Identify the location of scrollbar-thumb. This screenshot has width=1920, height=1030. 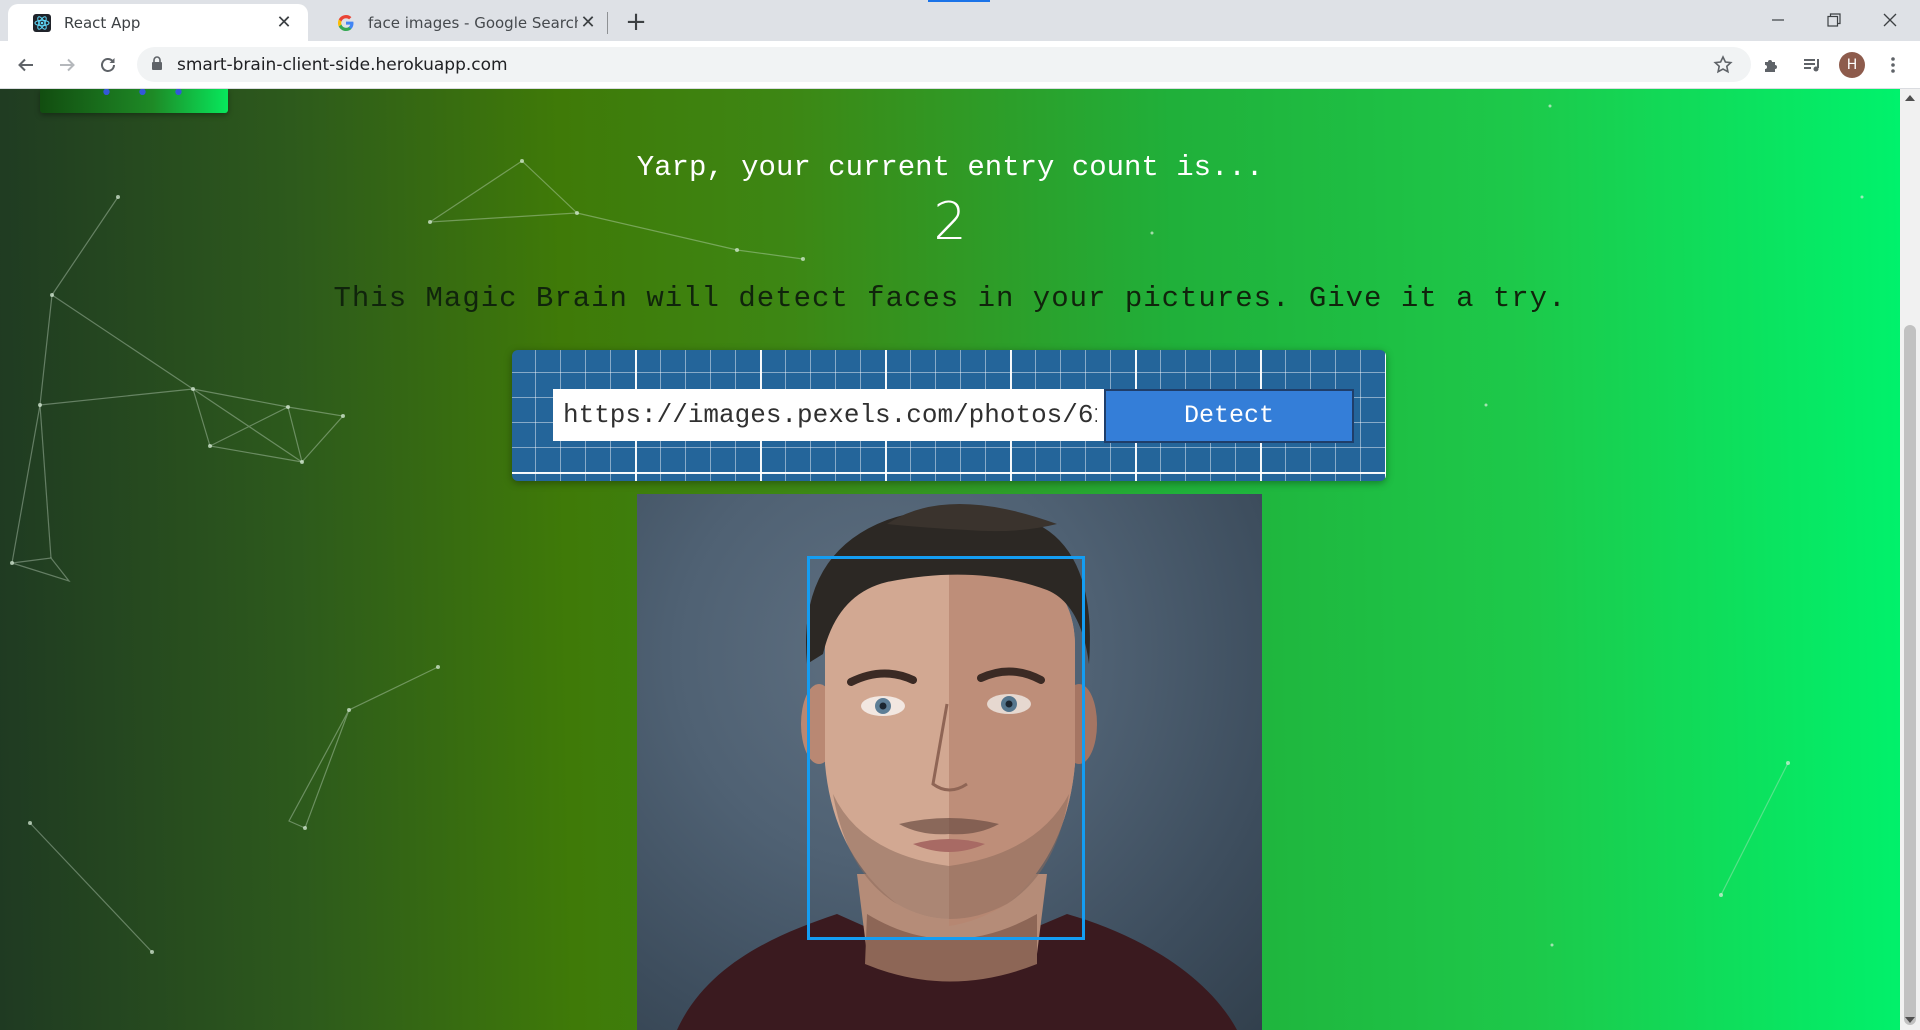
(1910, 675).